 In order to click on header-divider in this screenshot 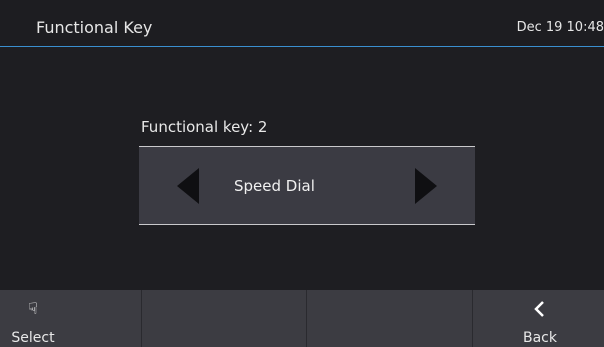, I will do `click(302, 46)`.